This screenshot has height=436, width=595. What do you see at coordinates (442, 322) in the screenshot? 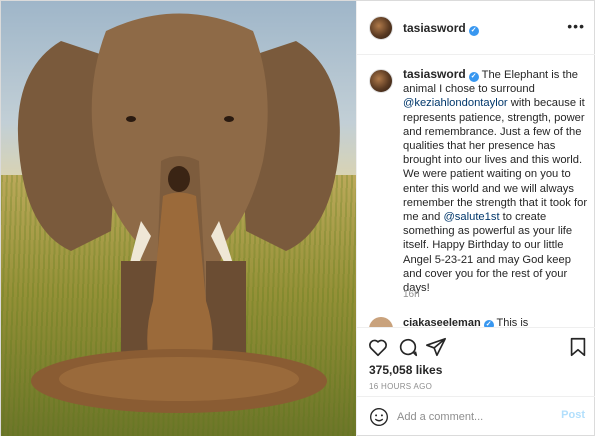
I see `commenter-username: ciakaseeleman` at bounding box center [442, 322].